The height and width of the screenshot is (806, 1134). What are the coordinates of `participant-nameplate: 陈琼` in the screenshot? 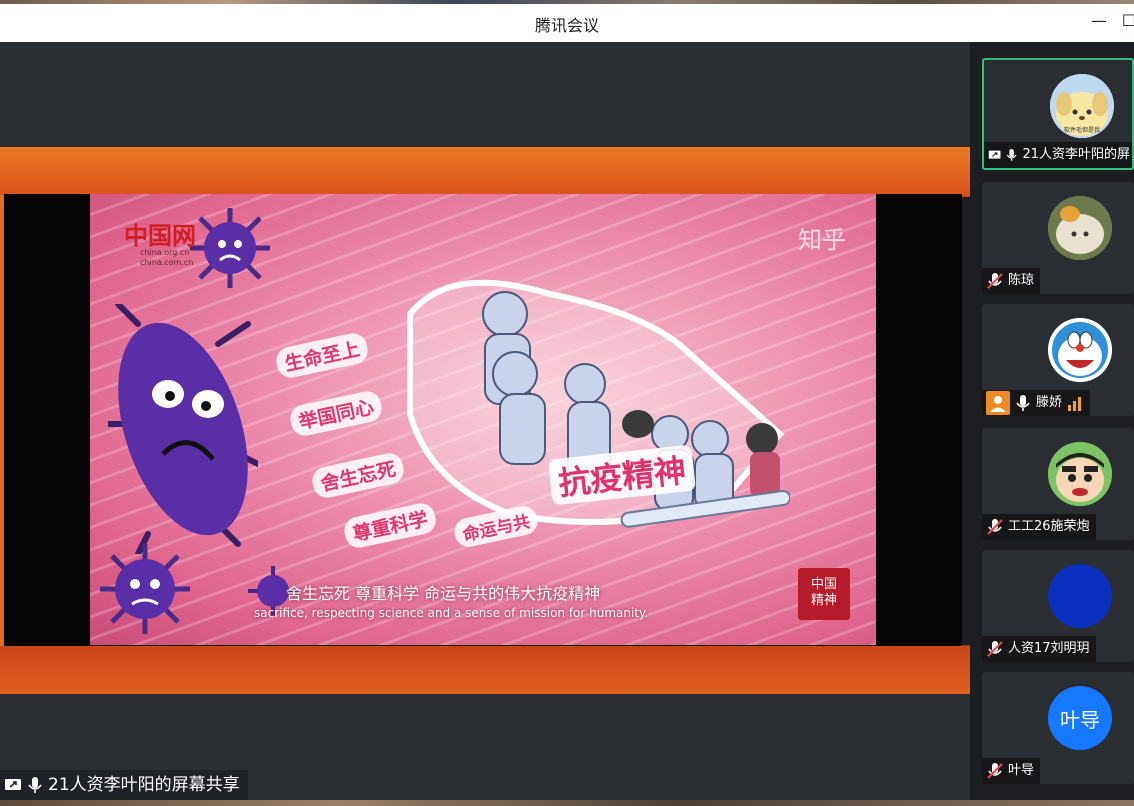 It's located at (1011, 281).